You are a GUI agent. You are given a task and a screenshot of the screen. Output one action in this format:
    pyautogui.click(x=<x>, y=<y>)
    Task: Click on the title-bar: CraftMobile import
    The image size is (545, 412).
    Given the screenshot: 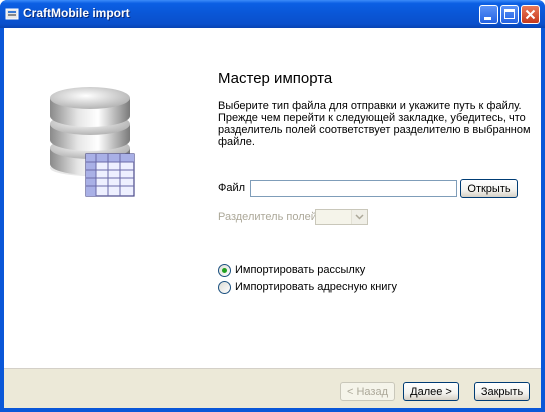 What is the action you would take?
    pyautogui.click(x=272, y=14)
    